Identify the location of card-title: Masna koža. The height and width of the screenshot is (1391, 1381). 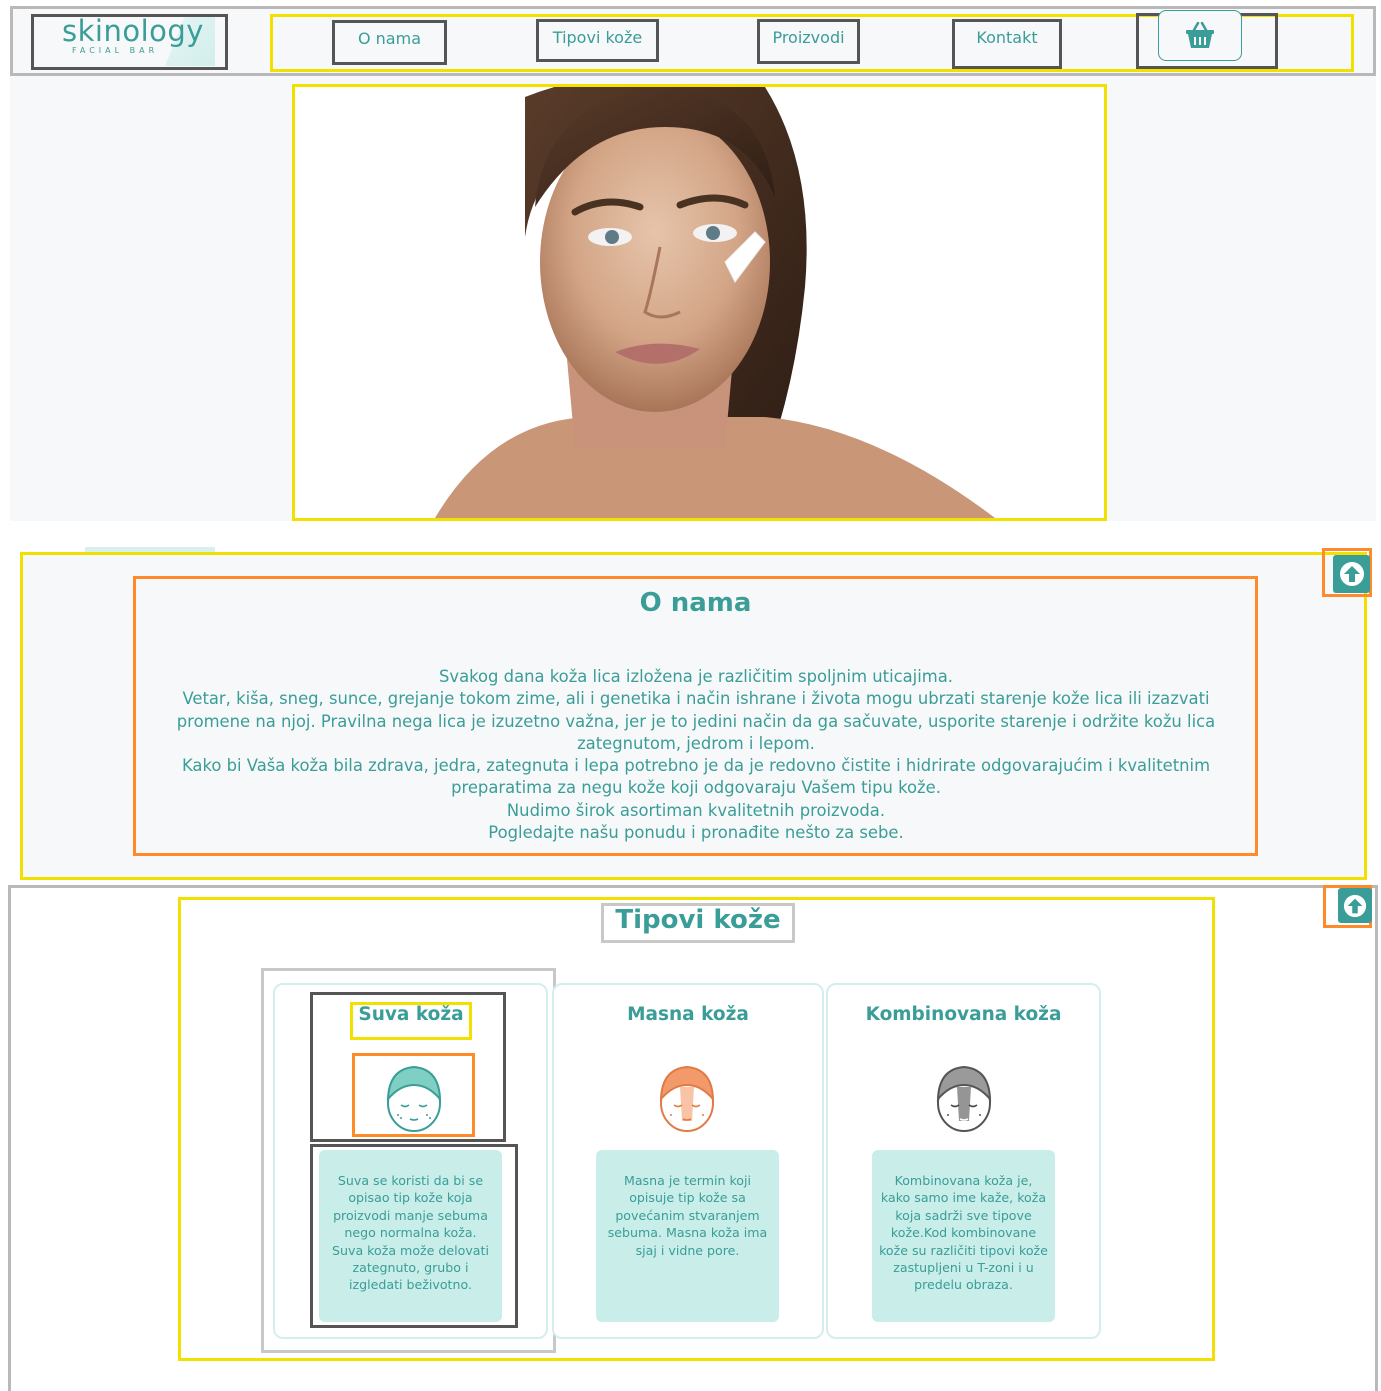
(688, 1014).